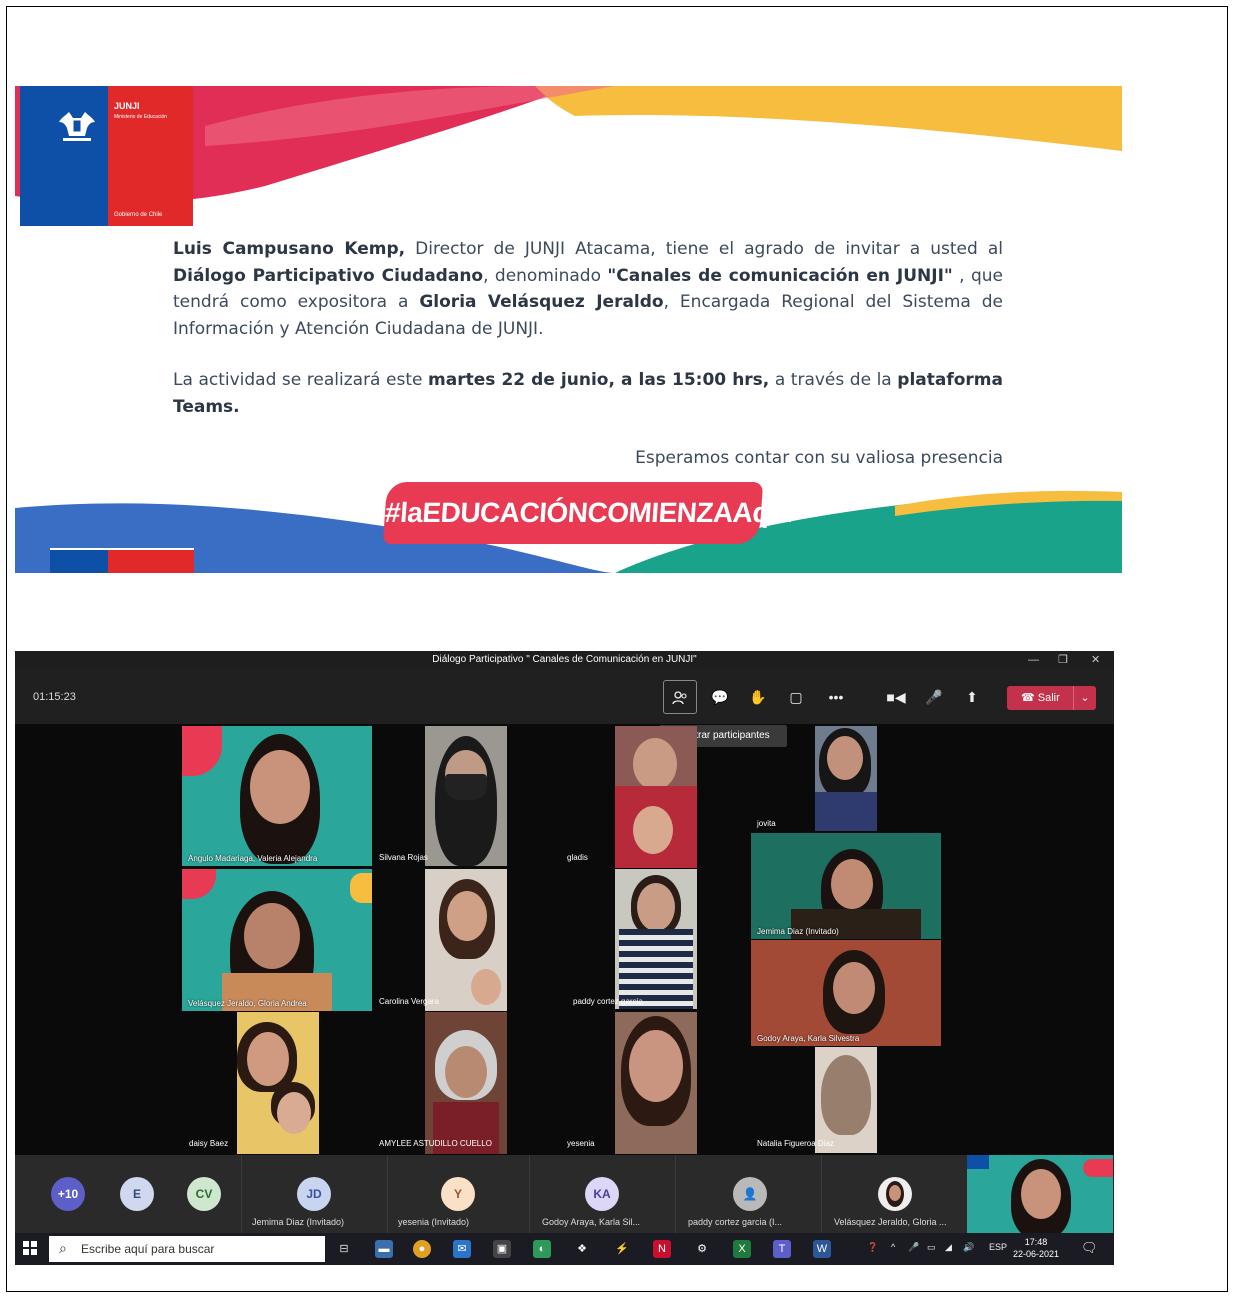 The height and width of the screenshot is (1298, 1236). What do you see at coordinates (1063, 660) in the screenshot?
I see `maximize-icon: ❐` at bounding box center [1063, 660].